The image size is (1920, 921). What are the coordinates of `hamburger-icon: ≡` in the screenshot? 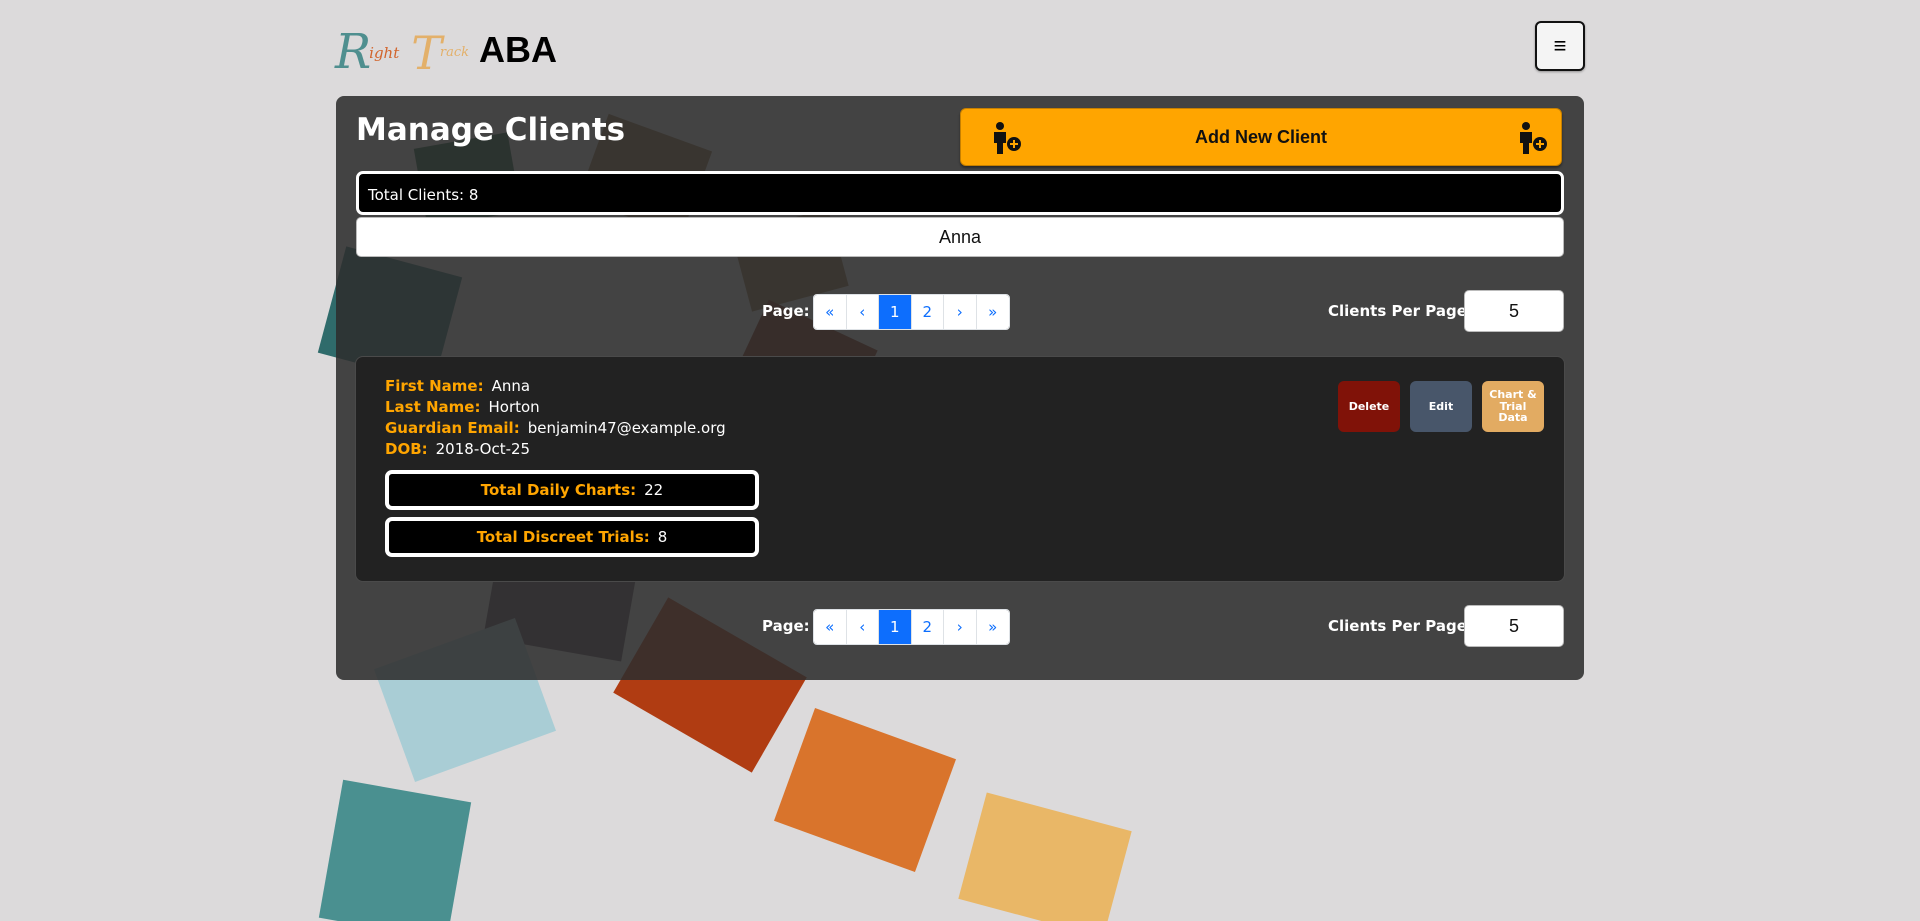 It's located at (1560, 45).